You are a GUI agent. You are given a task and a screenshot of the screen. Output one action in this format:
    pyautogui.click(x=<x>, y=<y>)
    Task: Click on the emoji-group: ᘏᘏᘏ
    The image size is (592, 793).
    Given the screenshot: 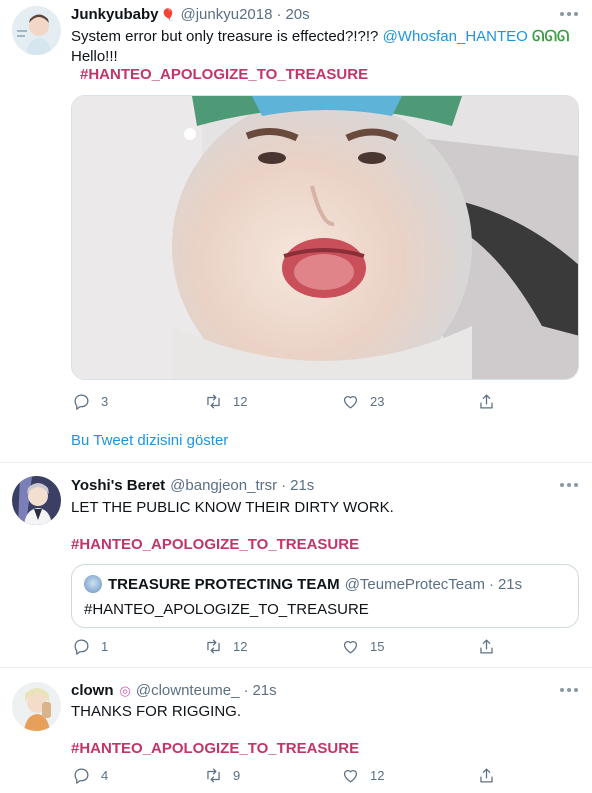 What is the action you would take?
    pyautogui.click(x=551, y=36)
    